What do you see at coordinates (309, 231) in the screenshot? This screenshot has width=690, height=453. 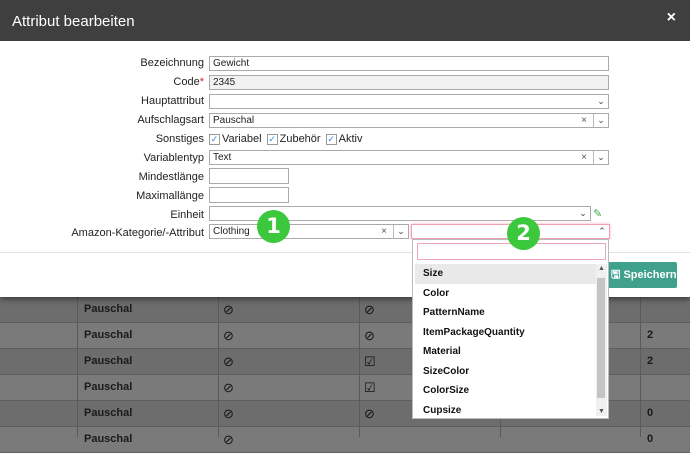 I see `amazon-category-select: Clothing × ⌄` at bounding box center [309, 231].